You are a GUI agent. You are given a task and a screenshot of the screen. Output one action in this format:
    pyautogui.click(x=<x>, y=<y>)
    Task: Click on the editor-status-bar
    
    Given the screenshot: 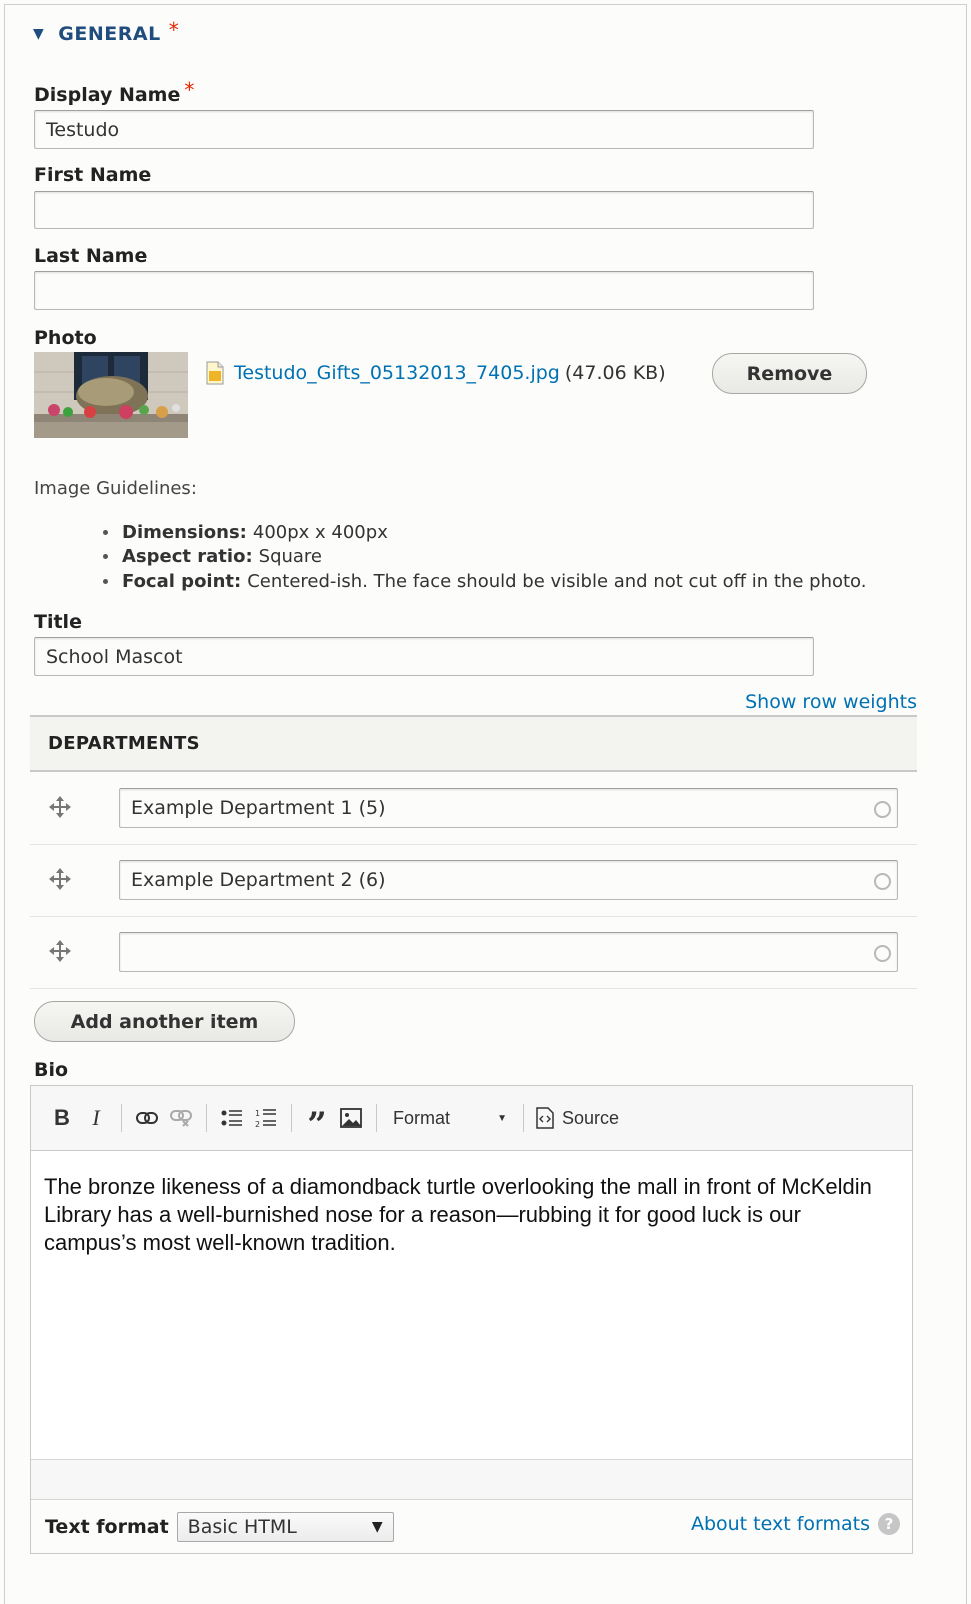 What is the action you would take?
    pyautogui.click(x=471, y=1479)
    